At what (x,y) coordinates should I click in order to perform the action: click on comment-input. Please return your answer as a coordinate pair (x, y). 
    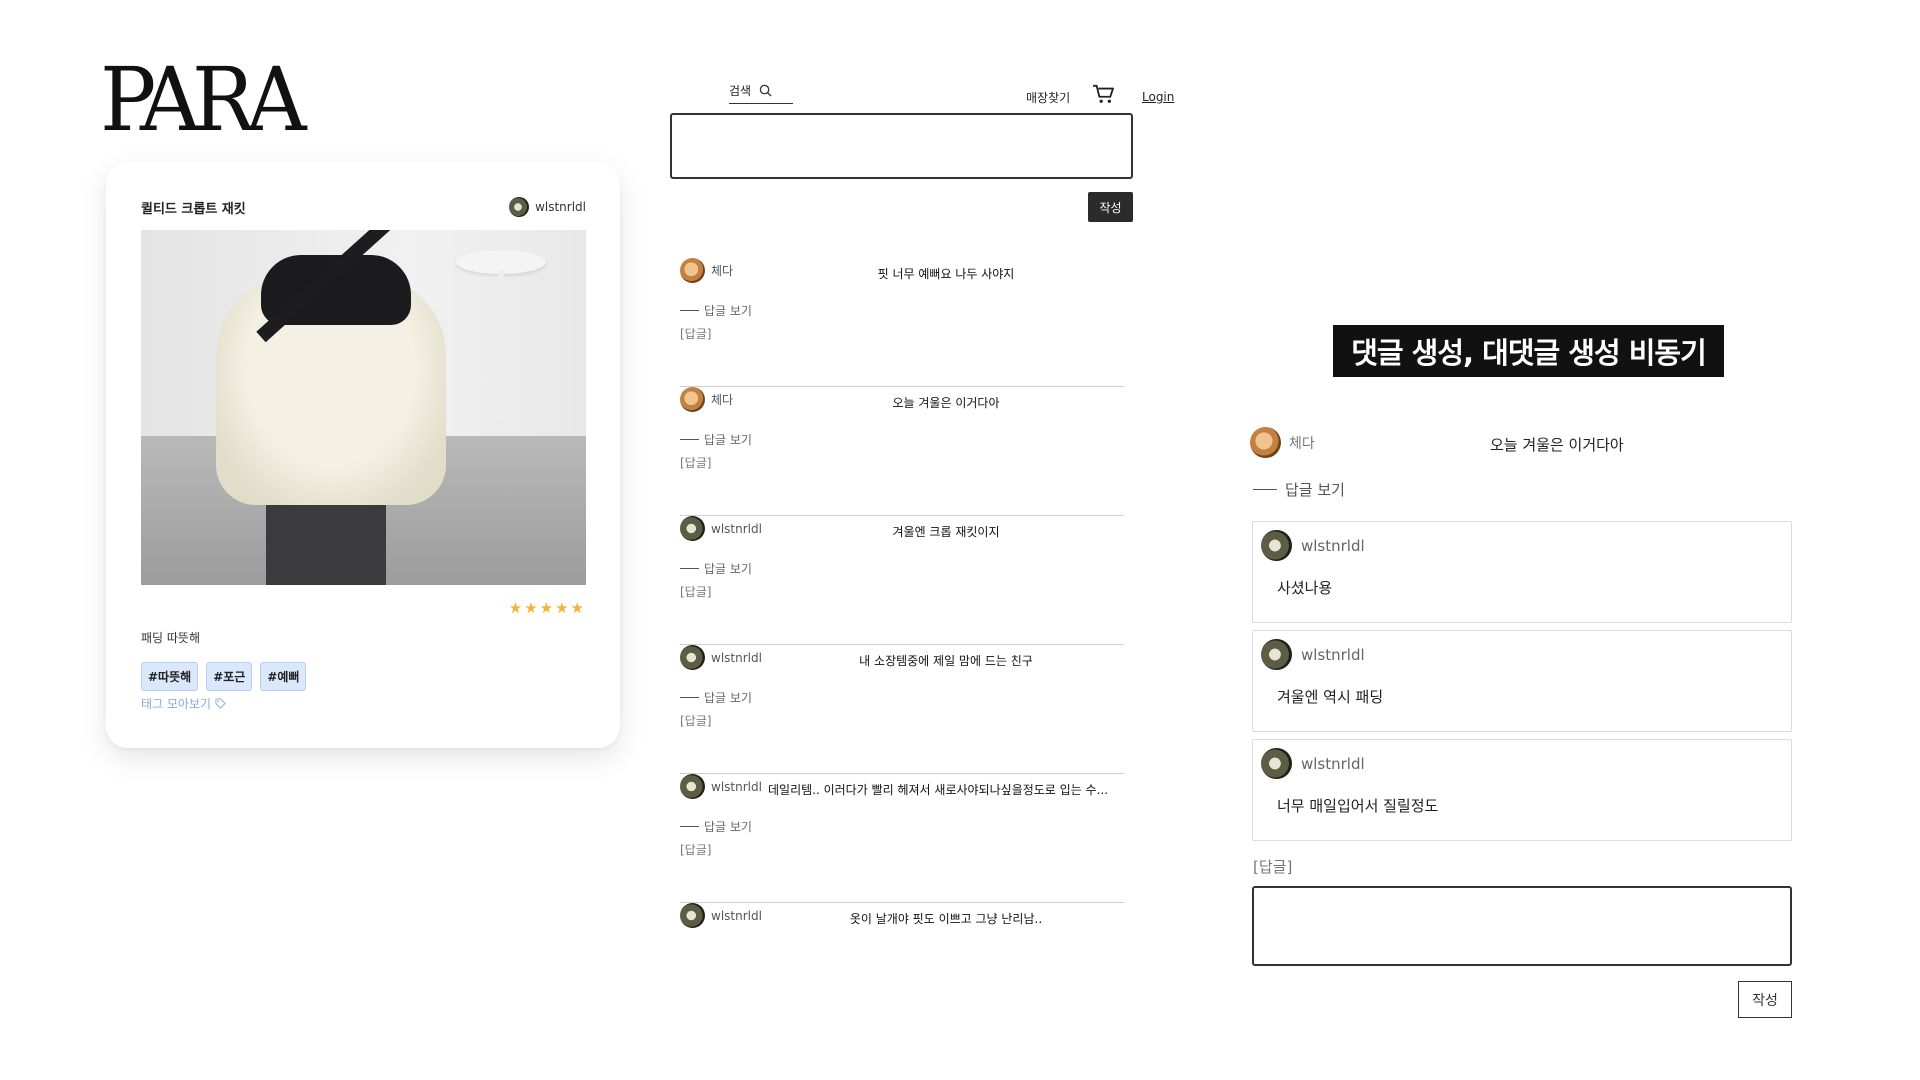
    Looking at the image, I should click on (901, 146).